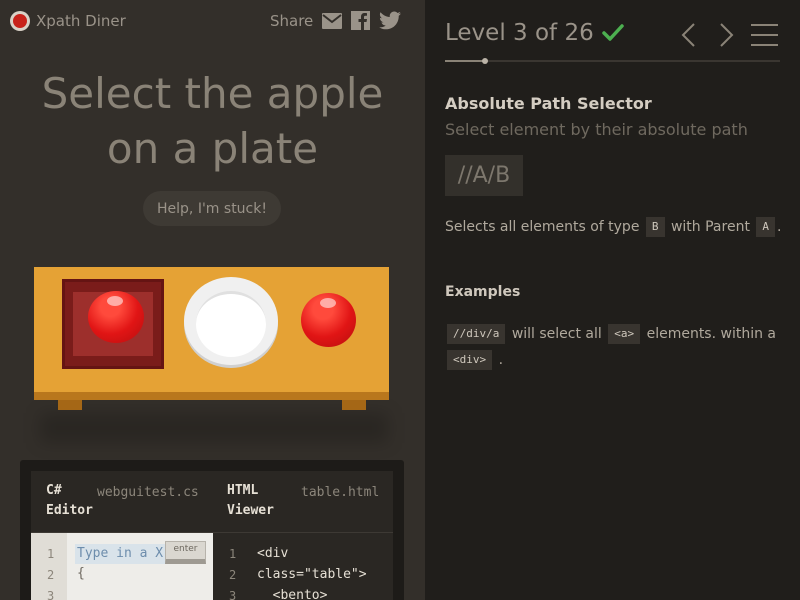  I want to click on progress-marker, so click(485, 61).